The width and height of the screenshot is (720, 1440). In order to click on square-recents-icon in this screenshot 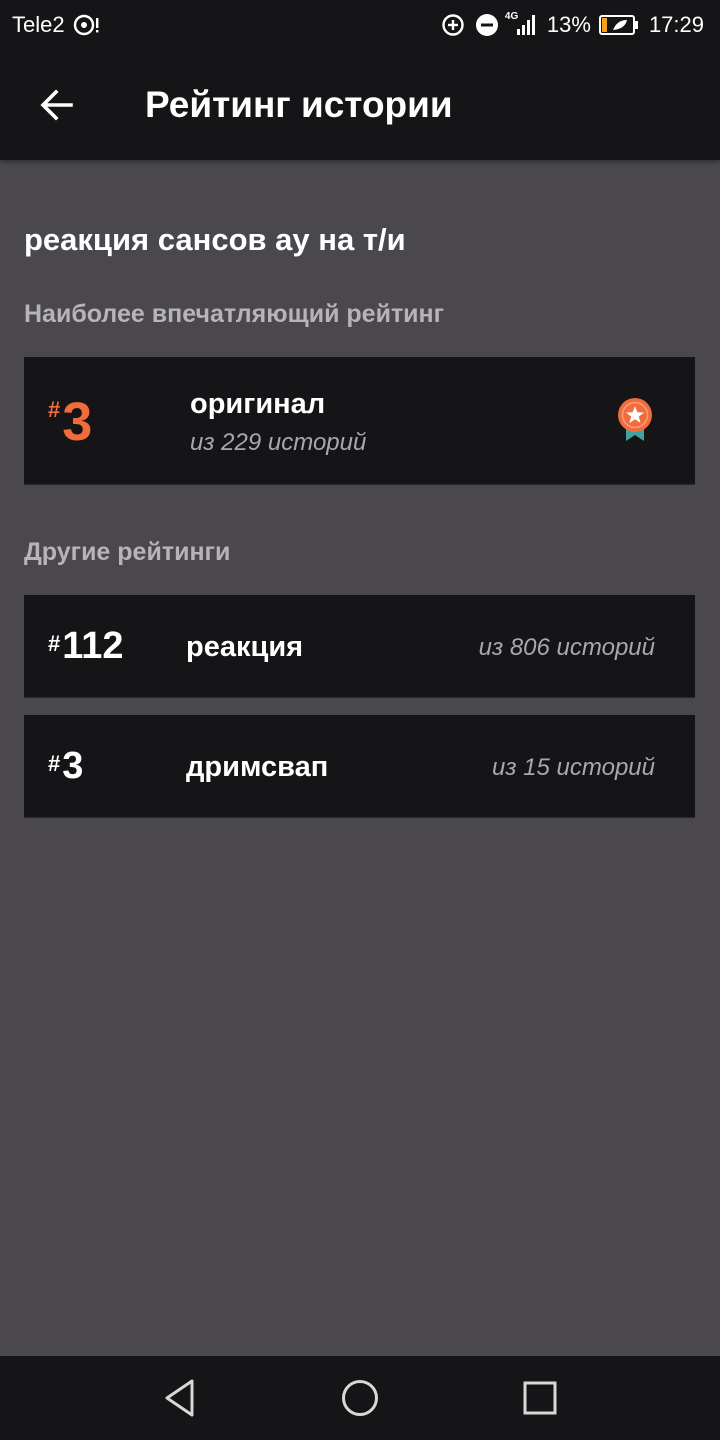, I will do `click(540, 1398)`.